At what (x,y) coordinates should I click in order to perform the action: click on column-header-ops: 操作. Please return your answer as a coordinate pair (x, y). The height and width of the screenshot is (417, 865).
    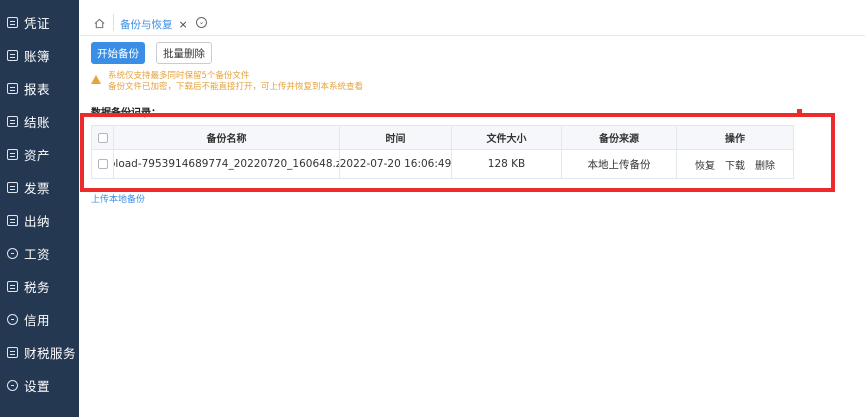
    Looking at the image, I should click on (735, 139).